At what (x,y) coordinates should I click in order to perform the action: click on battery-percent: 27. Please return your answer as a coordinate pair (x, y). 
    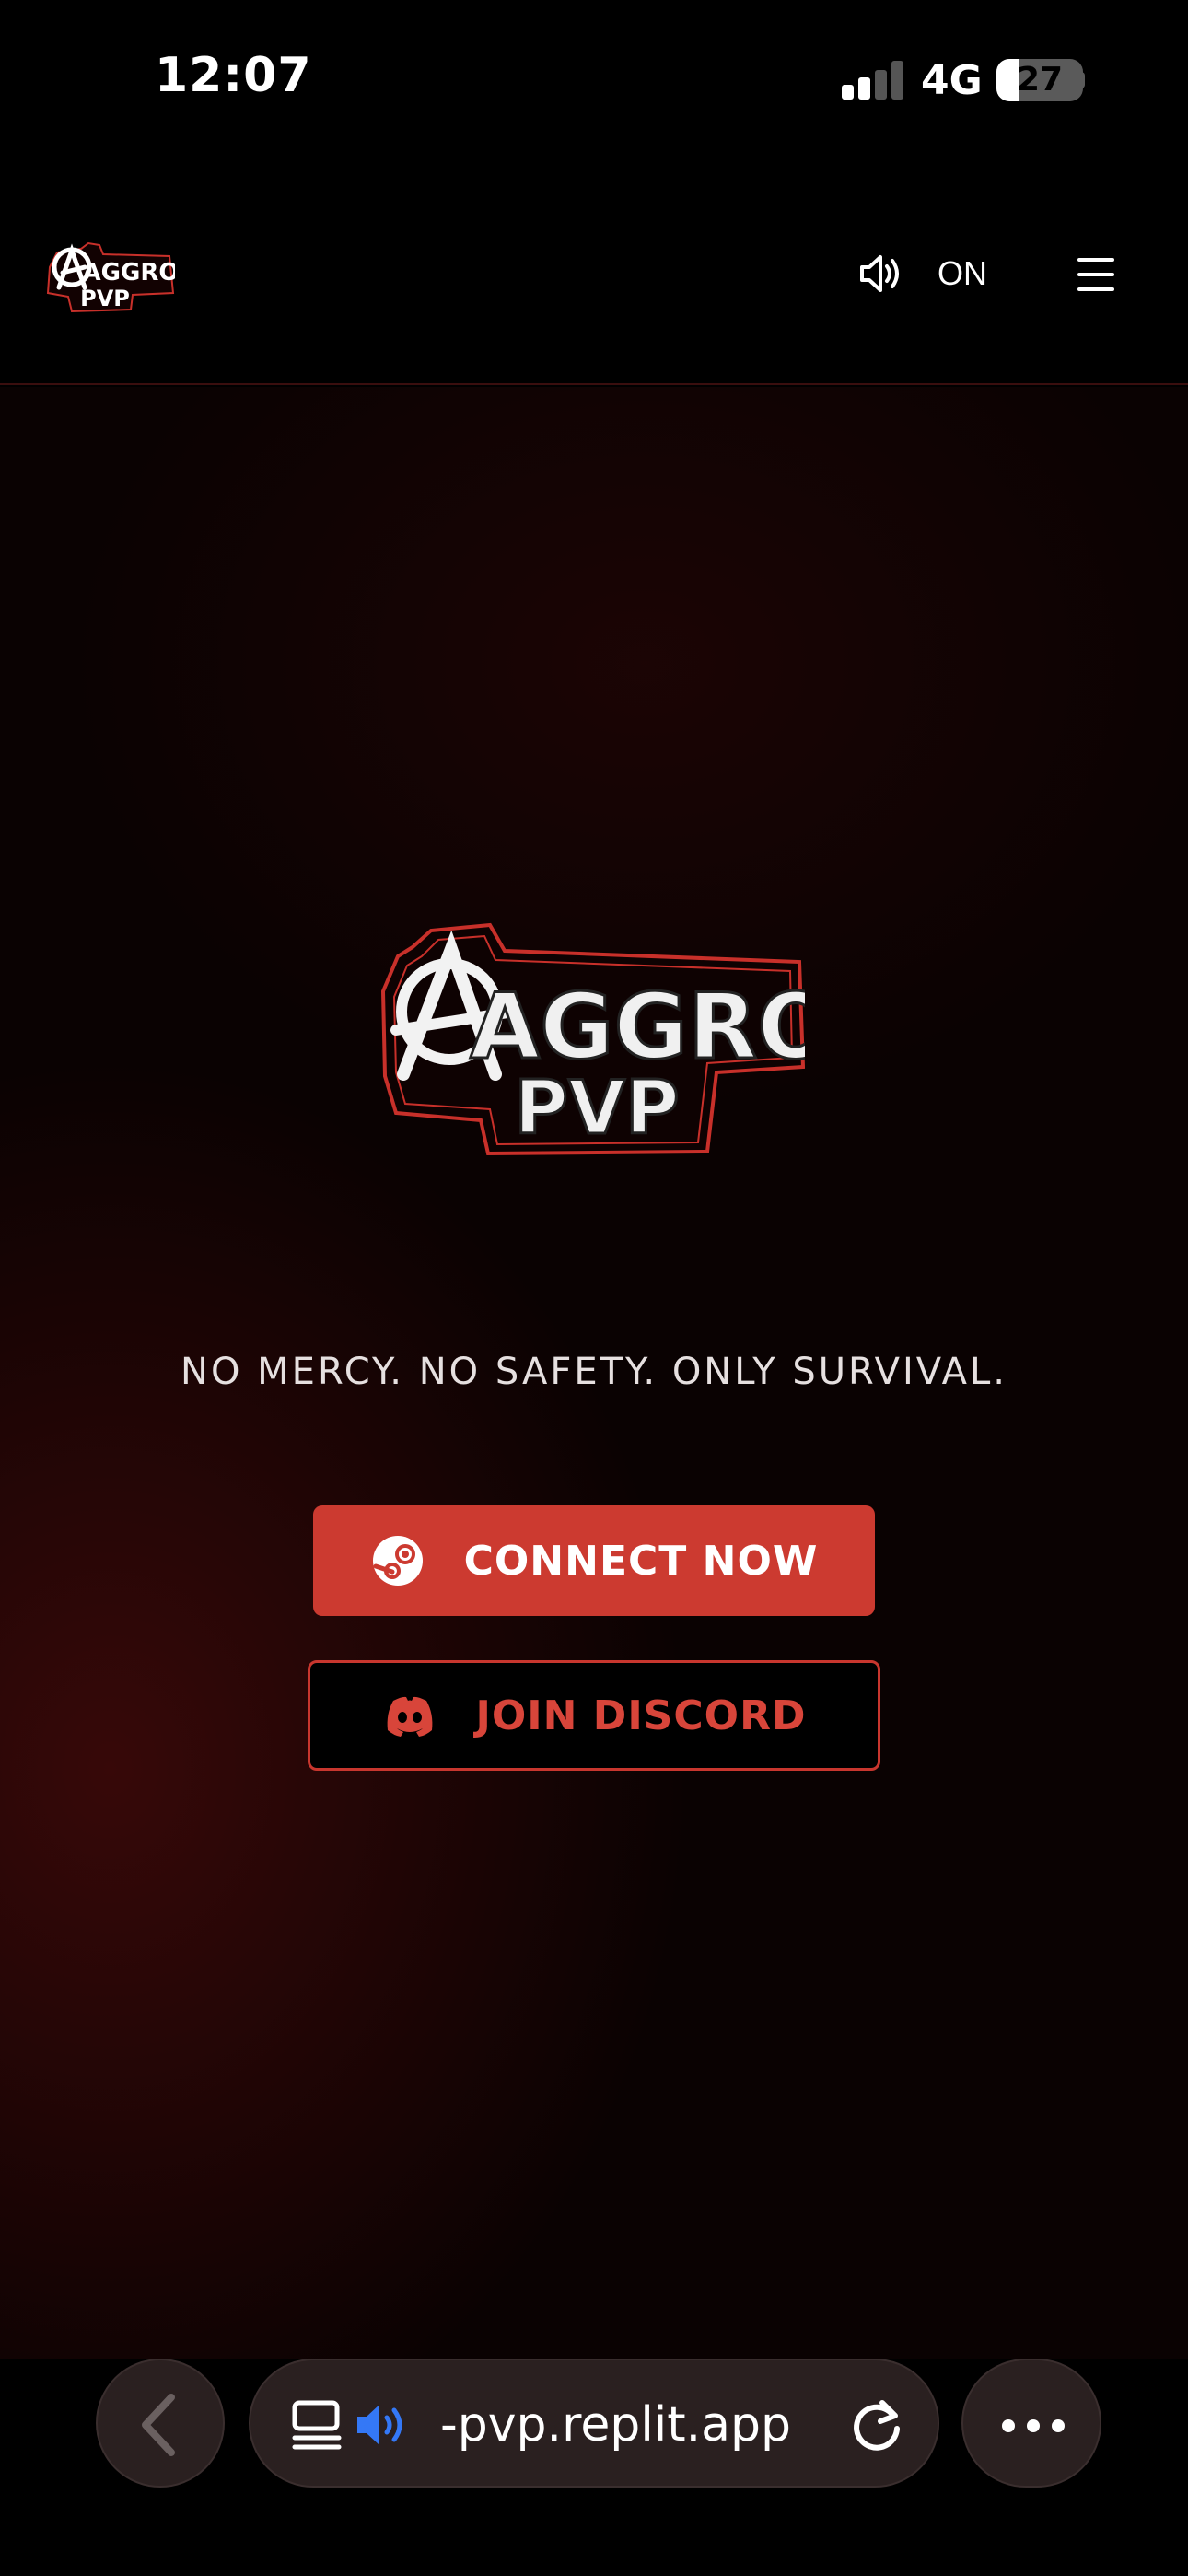
    Looking at the image, I should click on (1040, 80).